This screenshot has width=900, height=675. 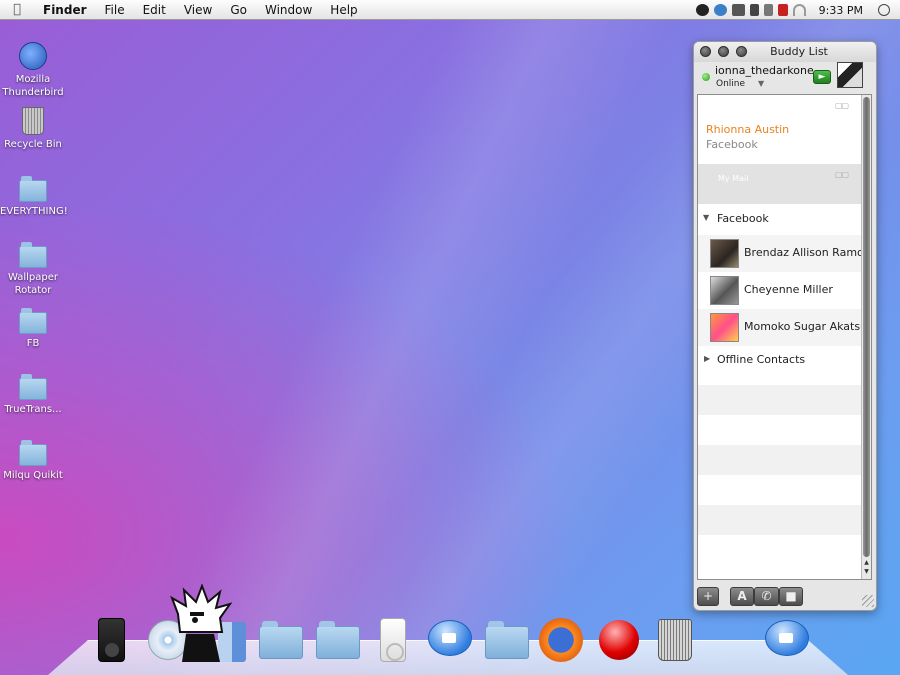 What do you see at coordinates (65, 10) in the screenshot?
I see `menu-finder: Finder` at bounding box center [65, 10].